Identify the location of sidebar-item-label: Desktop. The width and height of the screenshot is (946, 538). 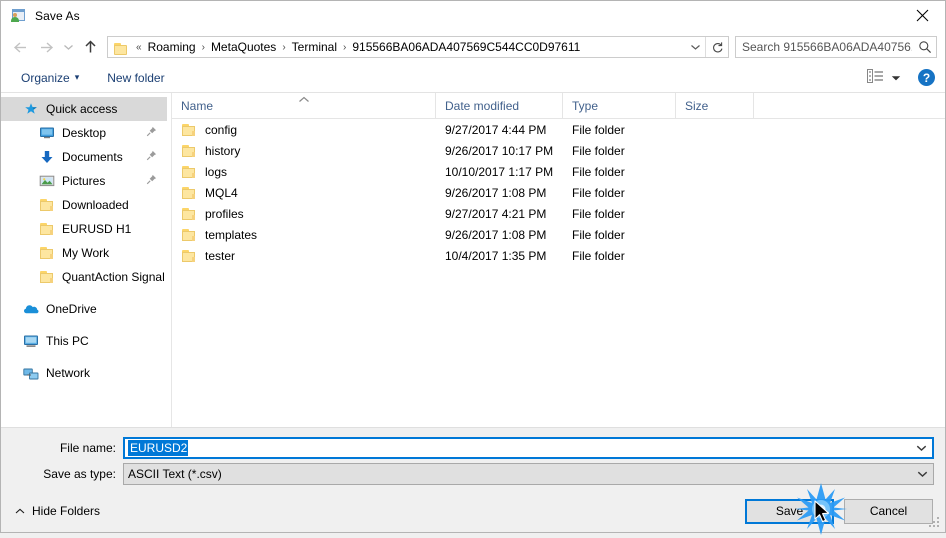
(84, 133).